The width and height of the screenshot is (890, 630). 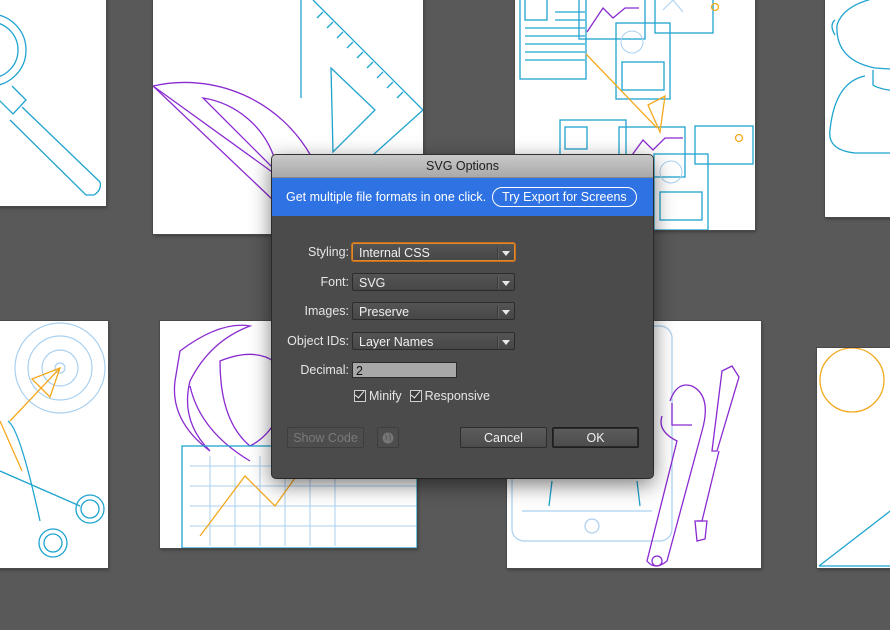 I want to click on user-illustration, so click(x=859, y=77).